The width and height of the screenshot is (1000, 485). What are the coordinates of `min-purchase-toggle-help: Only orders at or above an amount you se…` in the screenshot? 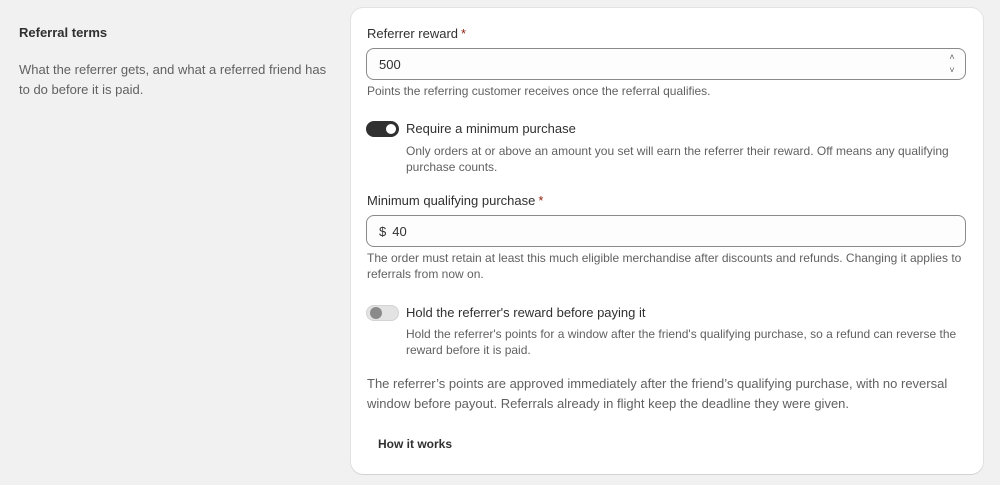 It's located at (677, 159).